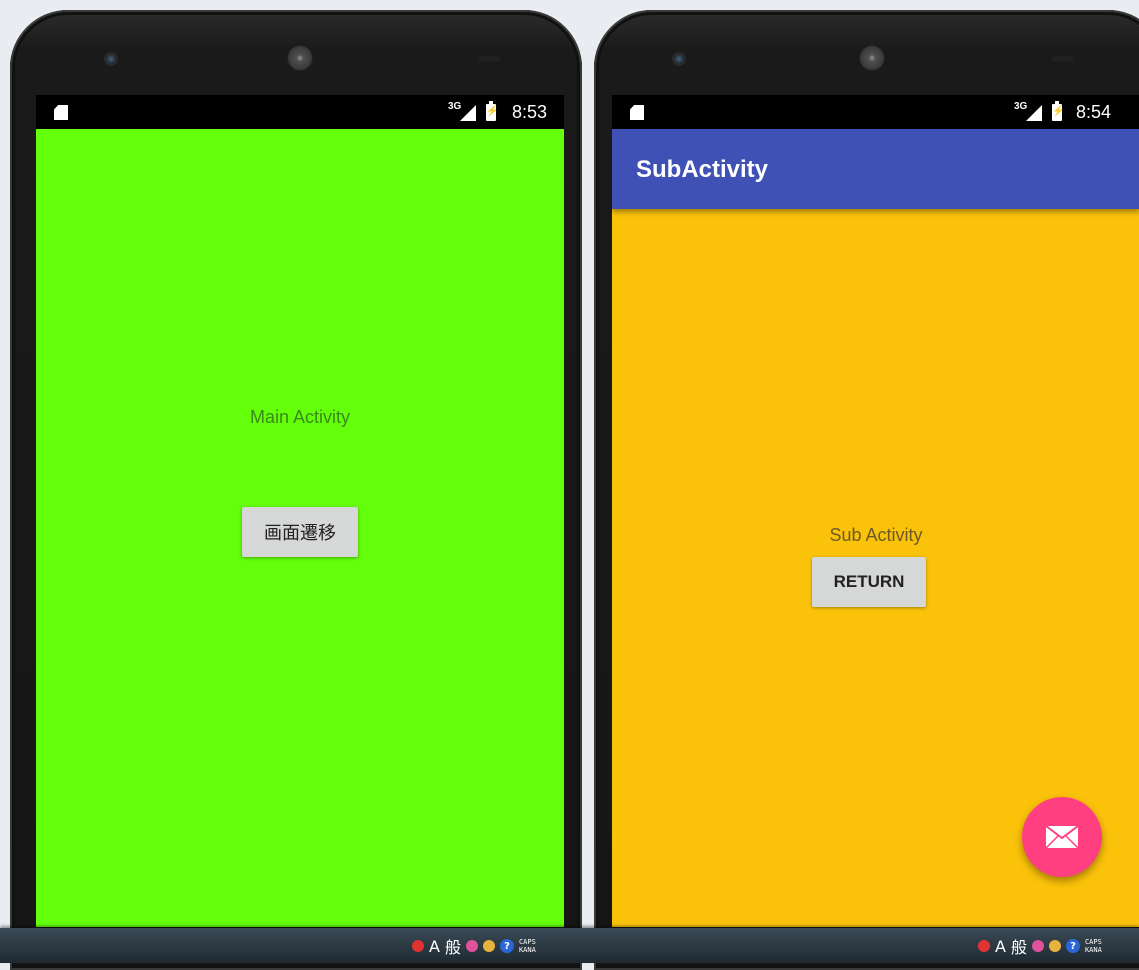 This screenshot has width=1139, height=970. What do you see at coordinates (869, 582) in the screenshot?
I see `return-button: RETURN` at bounding box center [869, 582].